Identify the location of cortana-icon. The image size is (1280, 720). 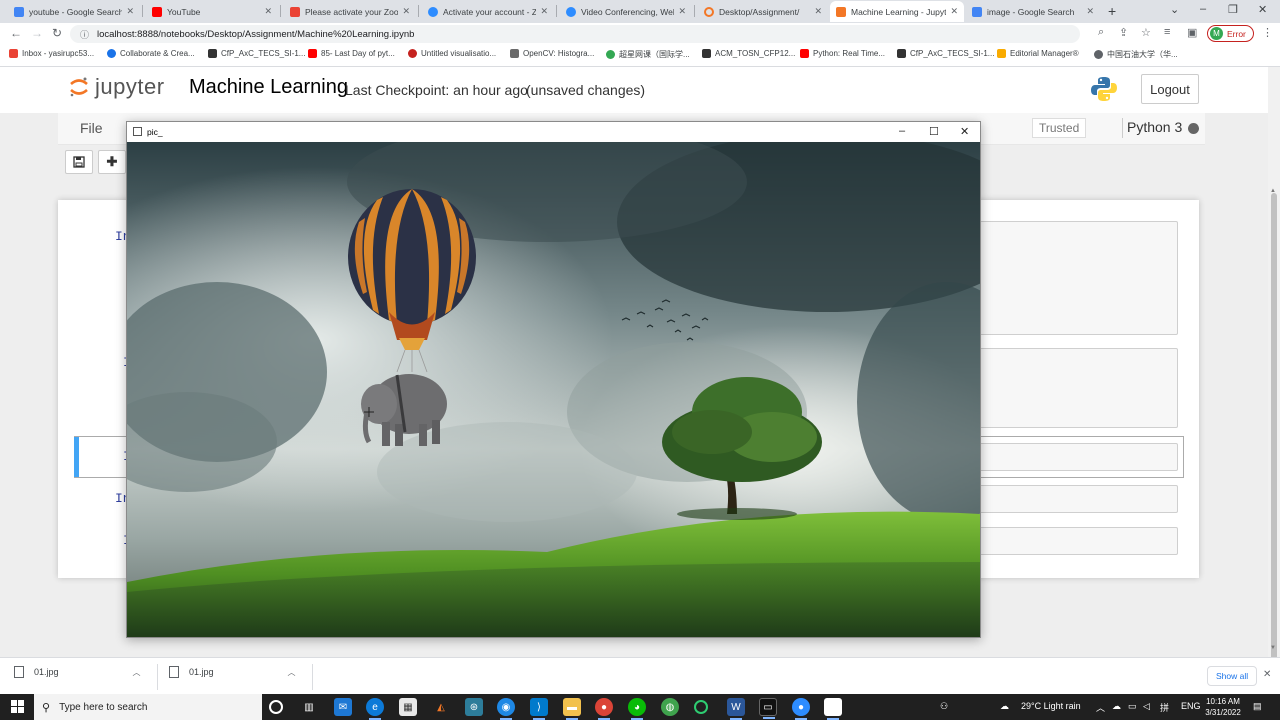
(276, 707).